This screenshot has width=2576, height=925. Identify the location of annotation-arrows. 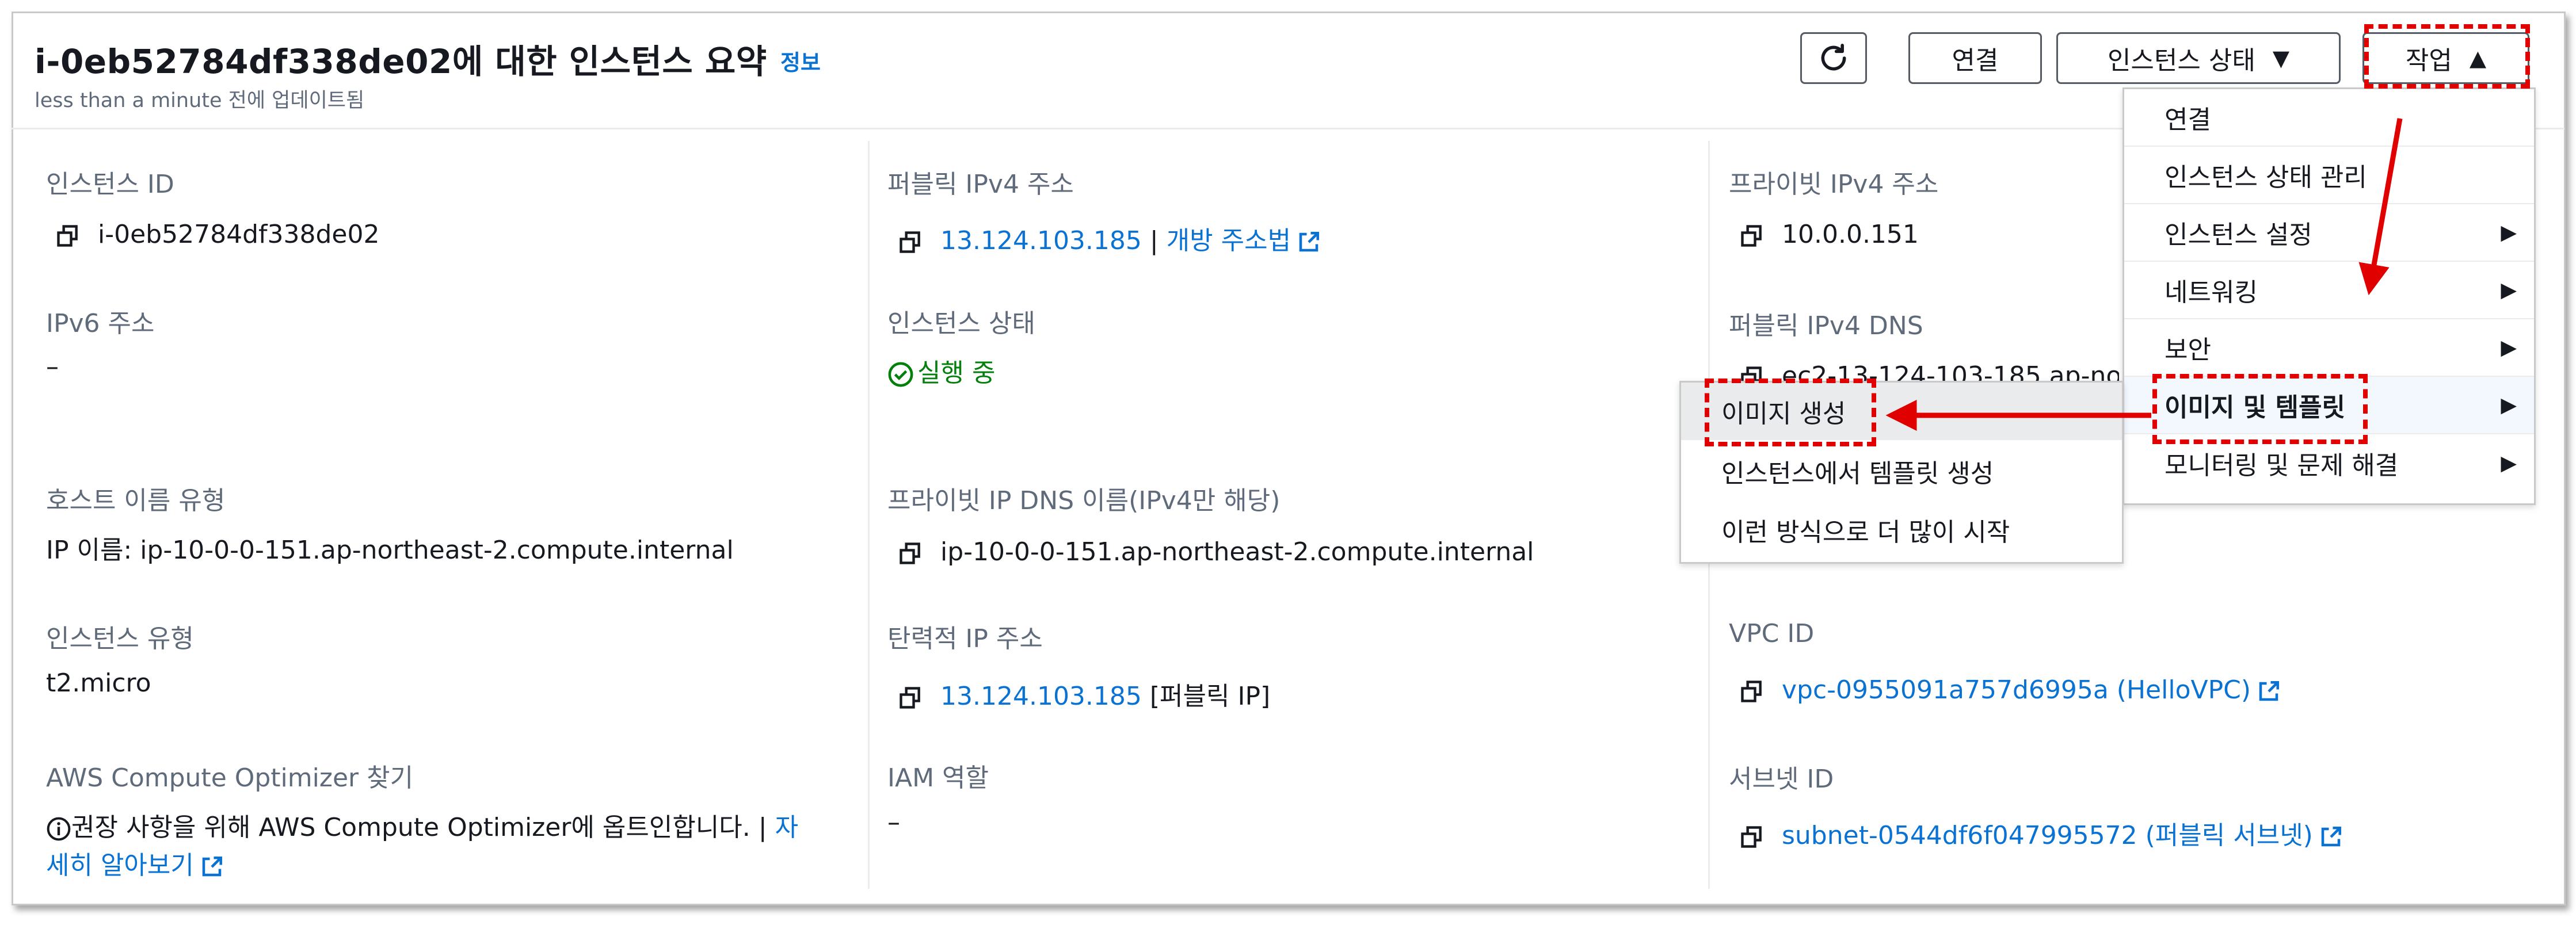
(2144, 274).